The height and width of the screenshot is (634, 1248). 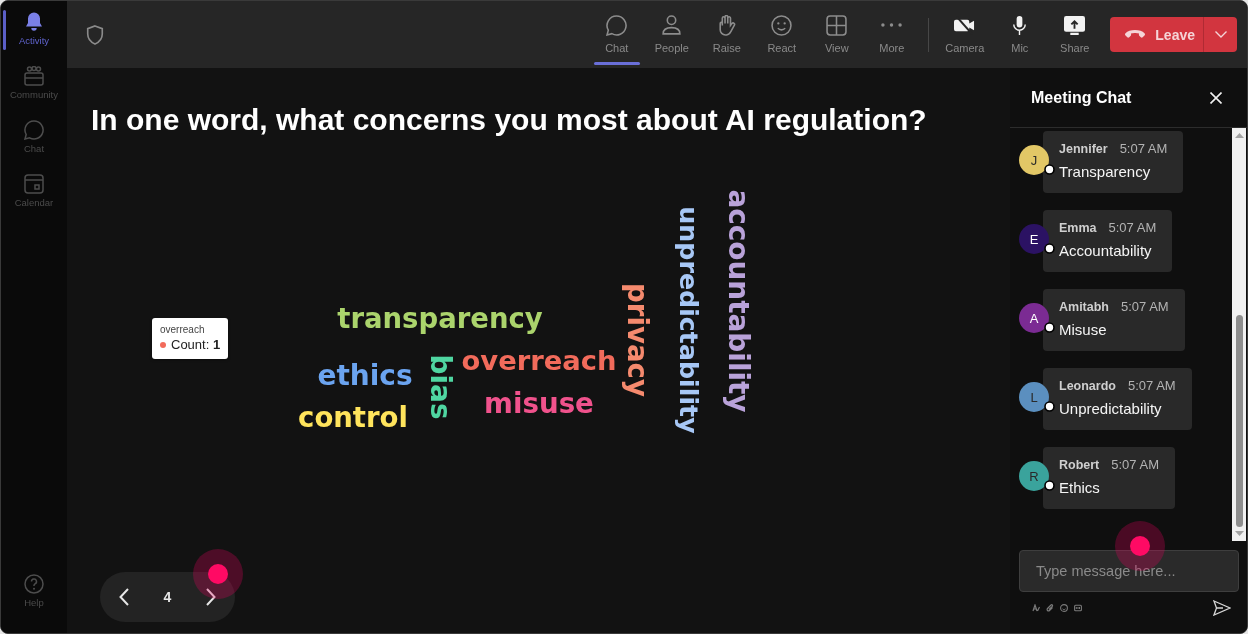 What do you see at coordinates (738, 301) in the screenshot?
I see `cloud-word: accountability` at bounding box center [738, 301].